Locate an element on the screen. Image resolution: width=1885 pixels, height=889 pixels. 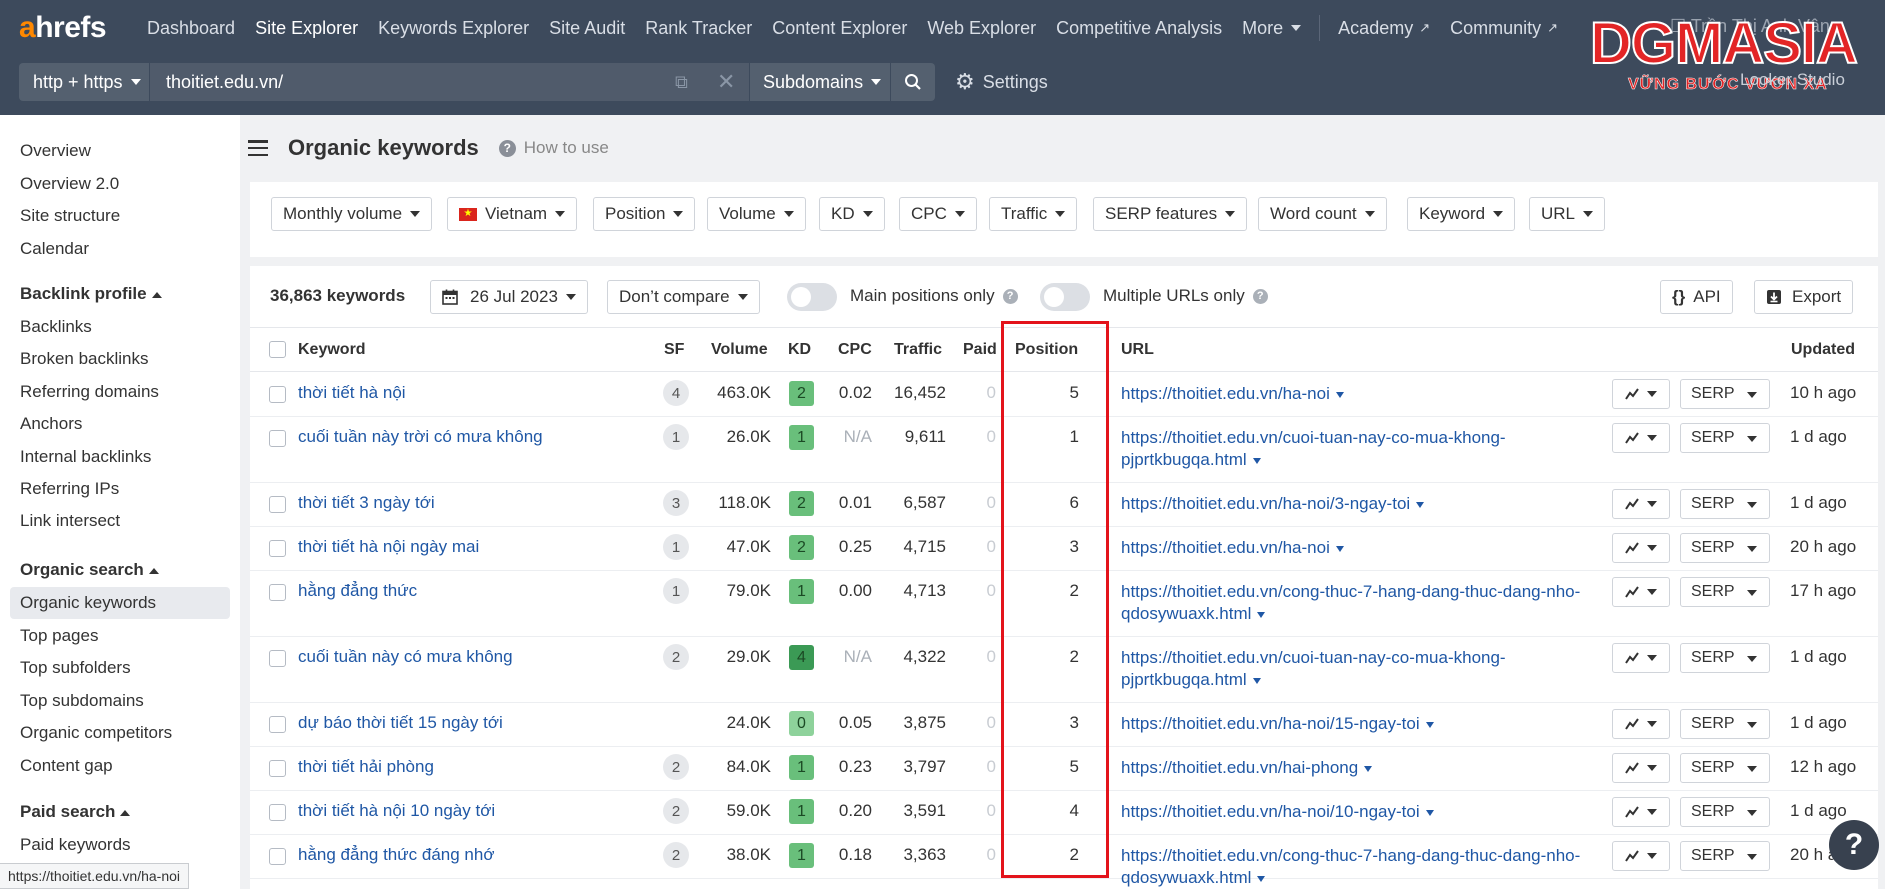
col-kd: KD is located at coordinates (799, 350).